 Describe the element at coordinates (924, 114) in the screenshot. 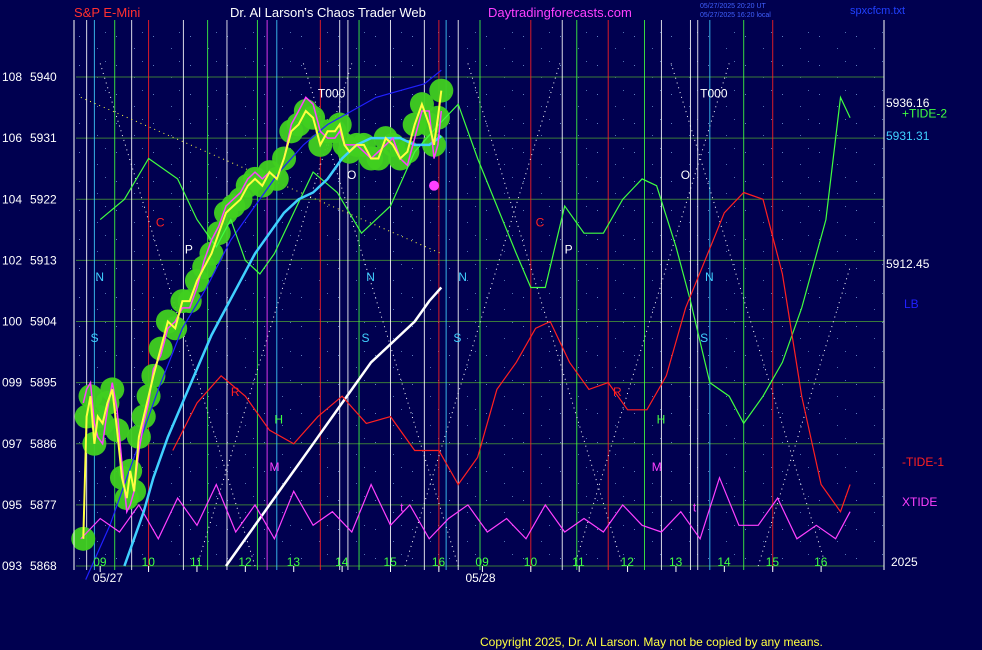

I see `right-label: +TIDE-2` at that location.